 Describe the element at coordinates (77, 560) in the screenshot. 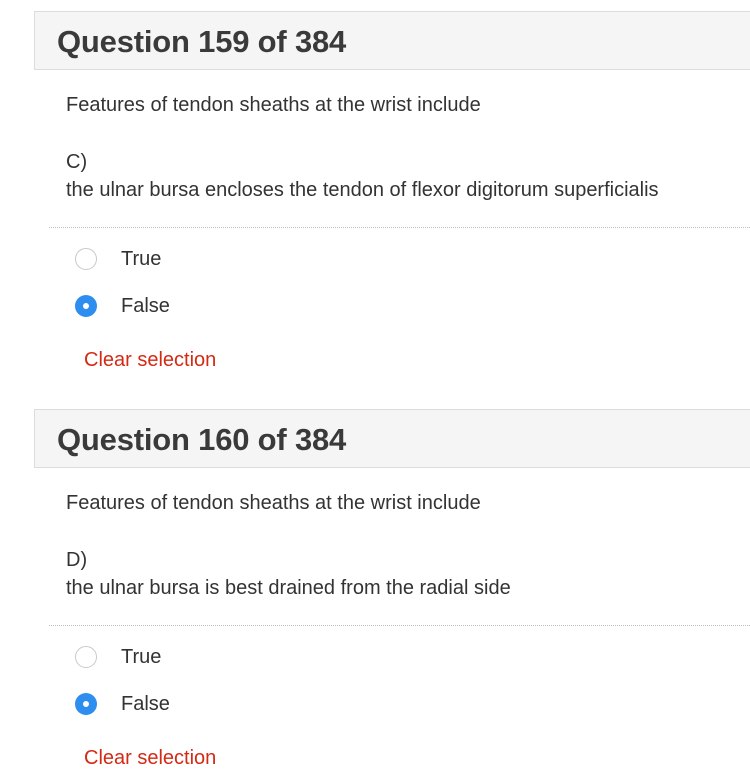

I see `option-letter: D)` at that location.